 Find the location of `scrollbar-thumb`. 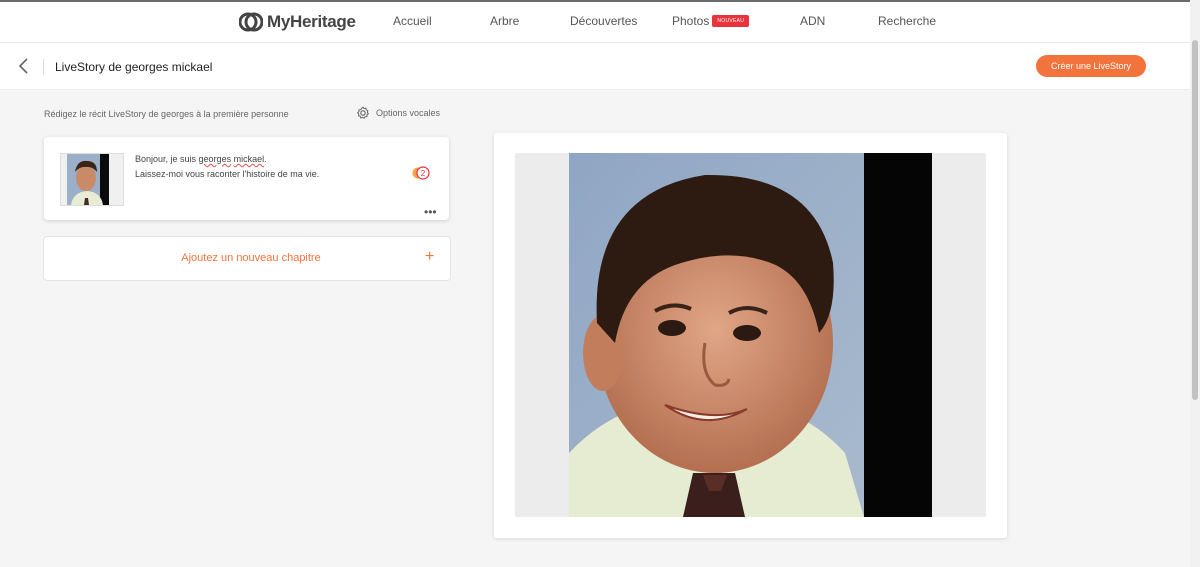

scrollbar-thumb is located at coordinates (1195, 220).